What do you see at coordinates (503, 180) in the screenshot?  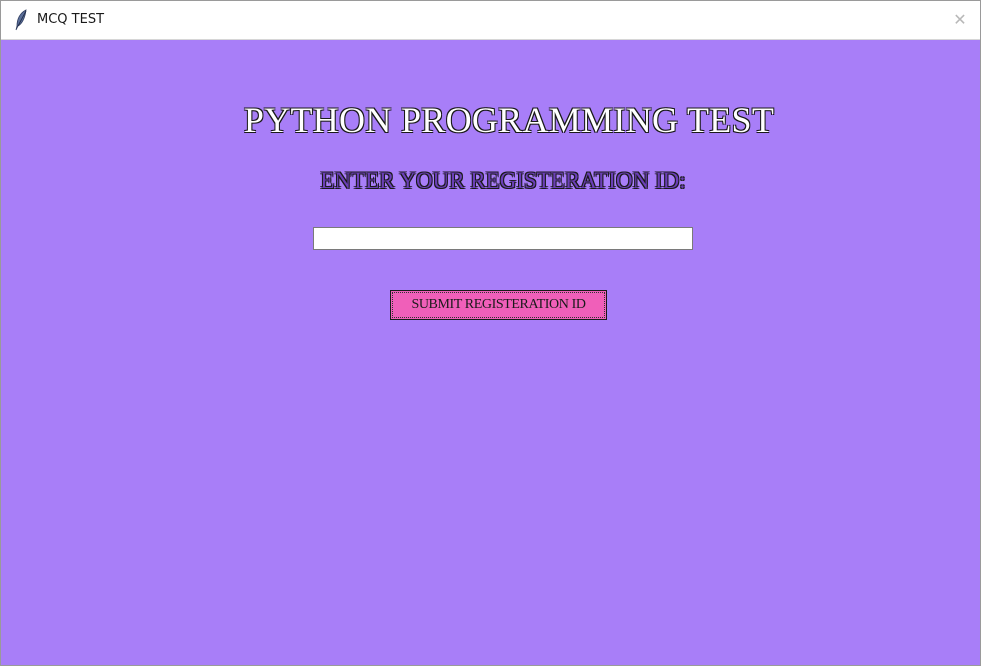 I see `registration-prompt-label: ENTER YOUR REGISTERATION ID:` at bounding box center [503, 180].